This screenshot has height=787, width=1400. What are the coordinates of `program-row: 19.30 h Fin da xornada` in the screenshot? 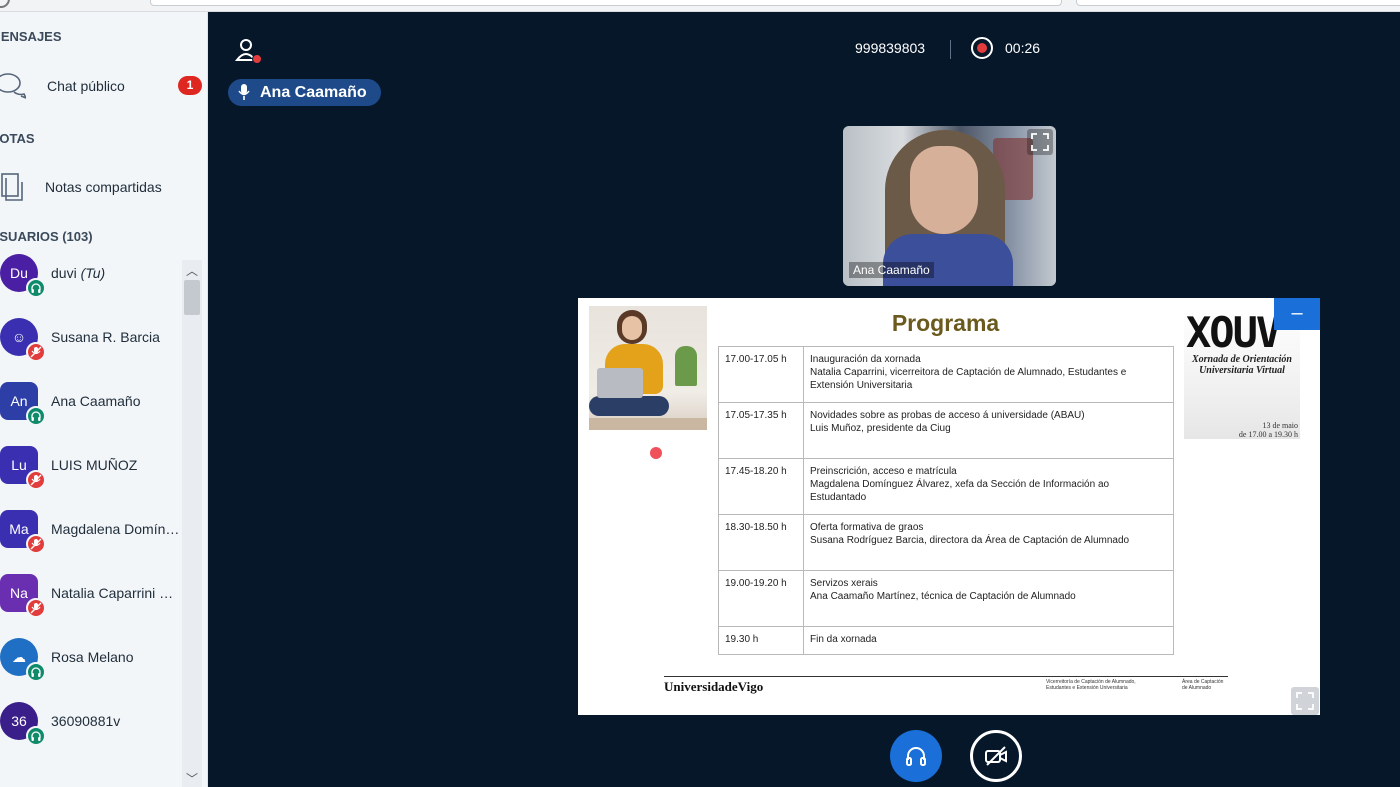 It's located at (946, 640).